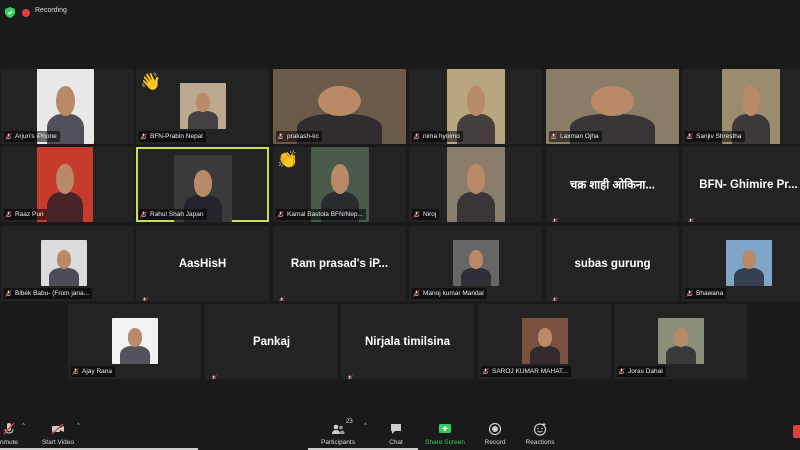  I want to click on participant-tile: Bhawana, so click(741, 263).